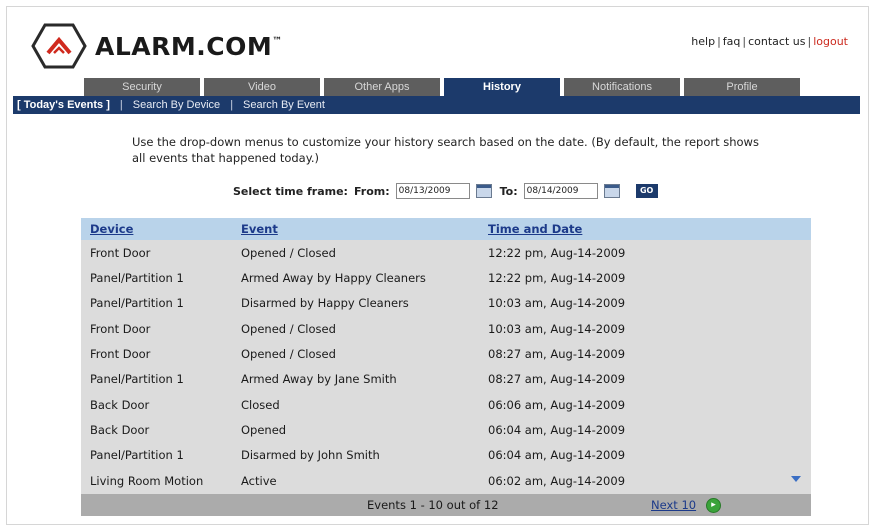  What do you see at coordinates (176, 105) in the screenshot?
I see `subnav-search-by-device: Search By Device` at bounding box center [176, 105].